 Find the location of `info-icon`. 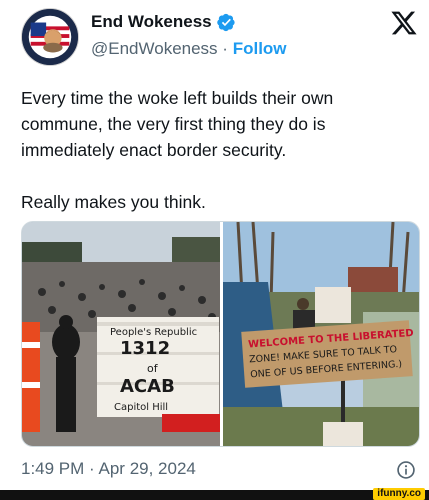

info-icon is located at coordinates (406, 470).